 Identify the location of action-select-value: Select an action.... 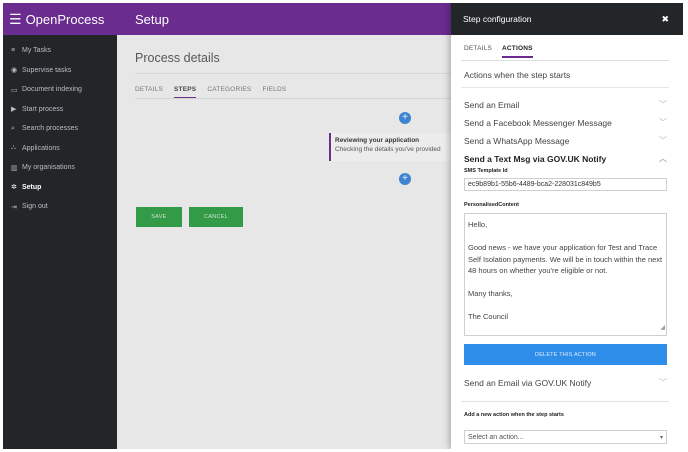
(496, 437).